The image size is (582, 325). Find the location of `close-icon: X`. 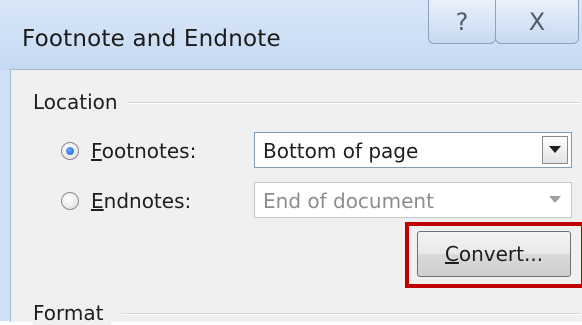

close-icon: X is located at coordinates (537, 21).